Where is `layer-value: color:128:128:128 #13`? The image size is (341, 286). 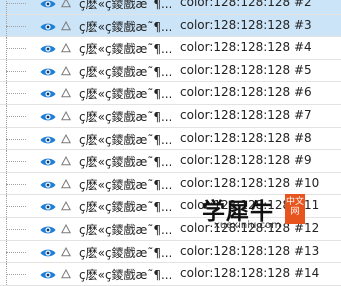 layer-value: color:128:128:128 #13 is located at coordinates (250, 250).